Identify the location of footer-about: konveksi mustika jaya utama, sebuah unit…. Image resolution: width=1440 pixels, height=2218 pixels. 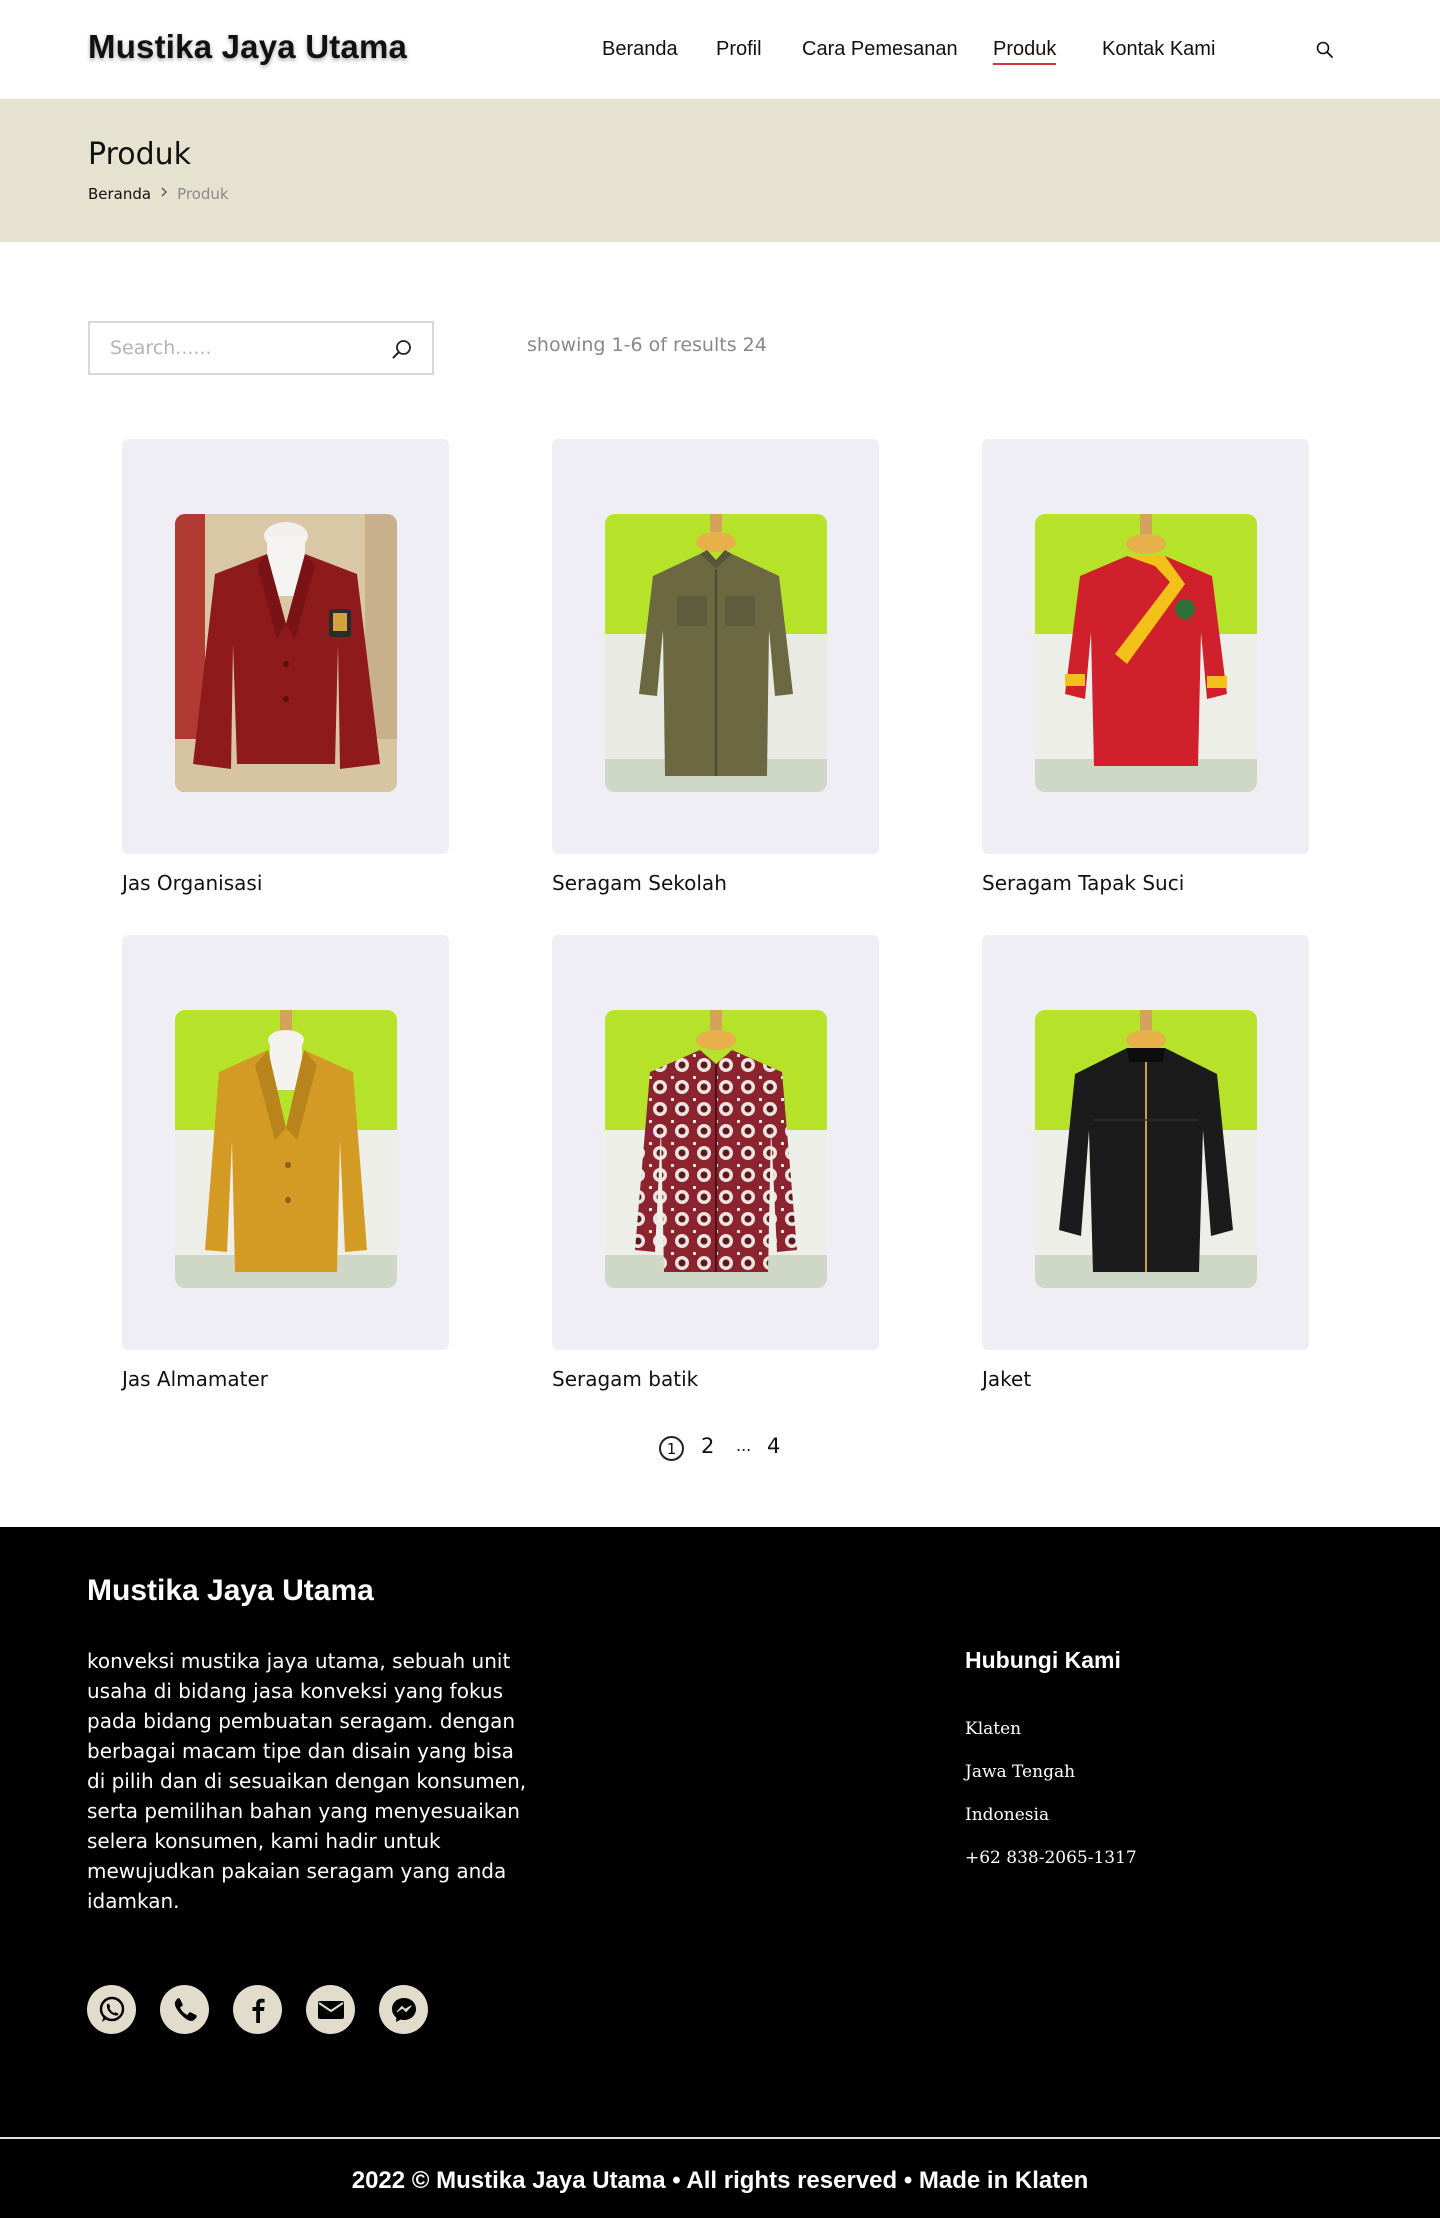
(307, 1781).